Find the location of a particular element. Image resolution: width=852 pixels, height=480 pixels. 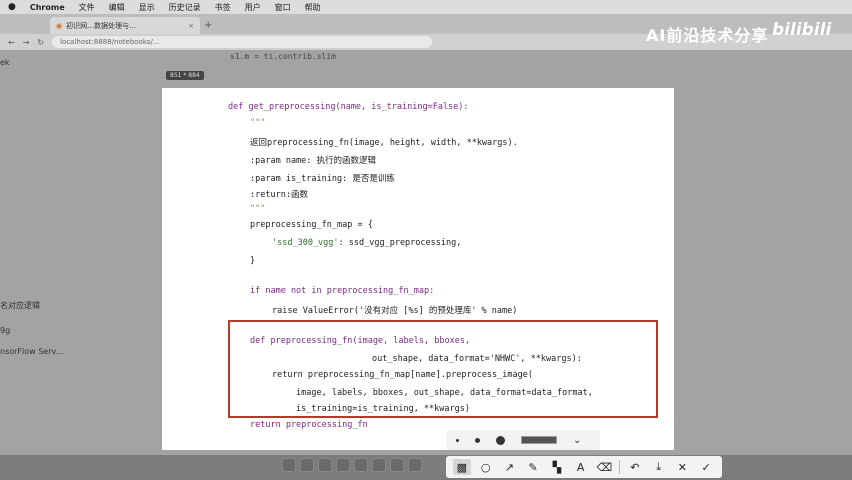

download-icon: ⤓ is located at coordinates (659, 467).